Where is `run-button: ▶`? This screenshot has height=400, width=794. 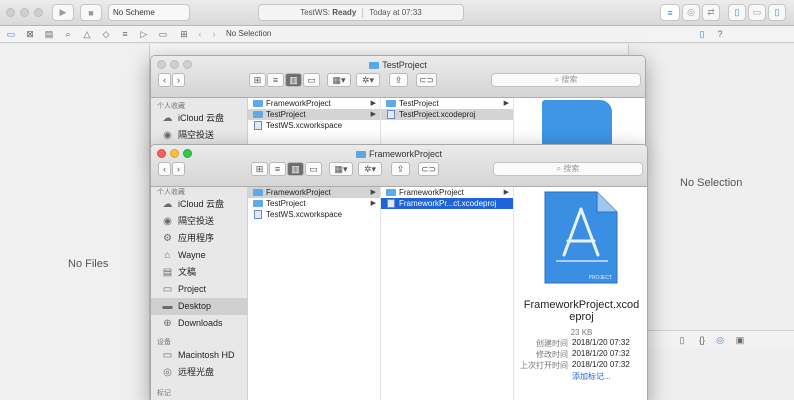 run-button: ▶ is located at coordinates (63, 12).